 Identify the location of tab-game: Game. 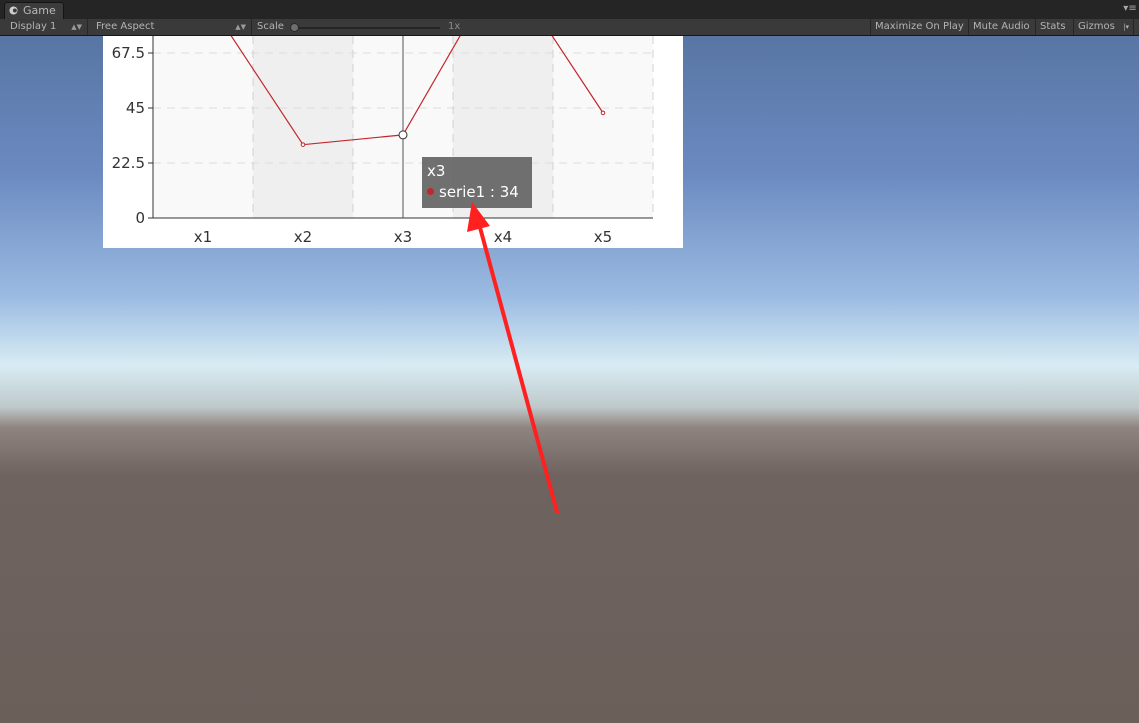
(34, 10).